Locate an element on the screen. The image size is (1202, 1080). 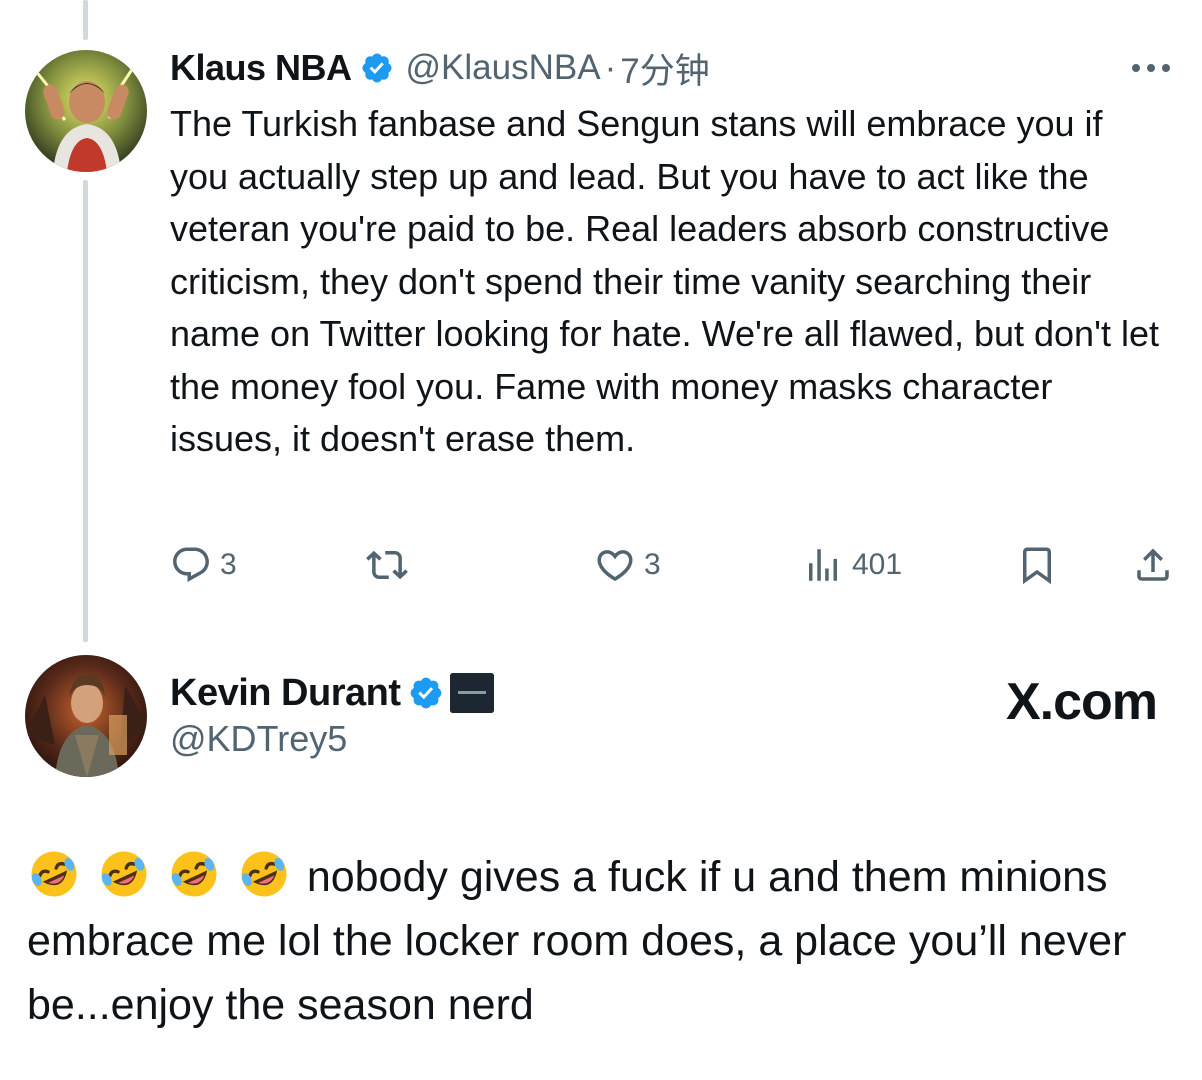
emoji-group is located at coordinates (167, 876).